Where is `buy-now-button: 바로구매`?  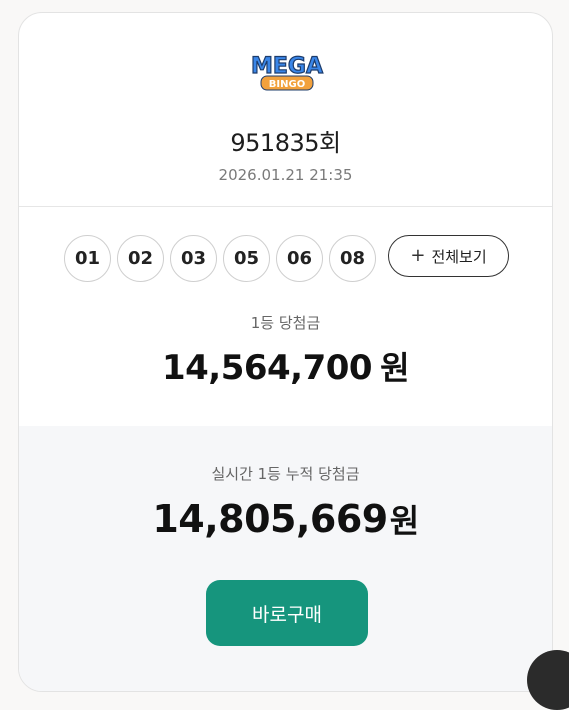 buy-now-button: 바로구매 is located at coordinates (287, 613).